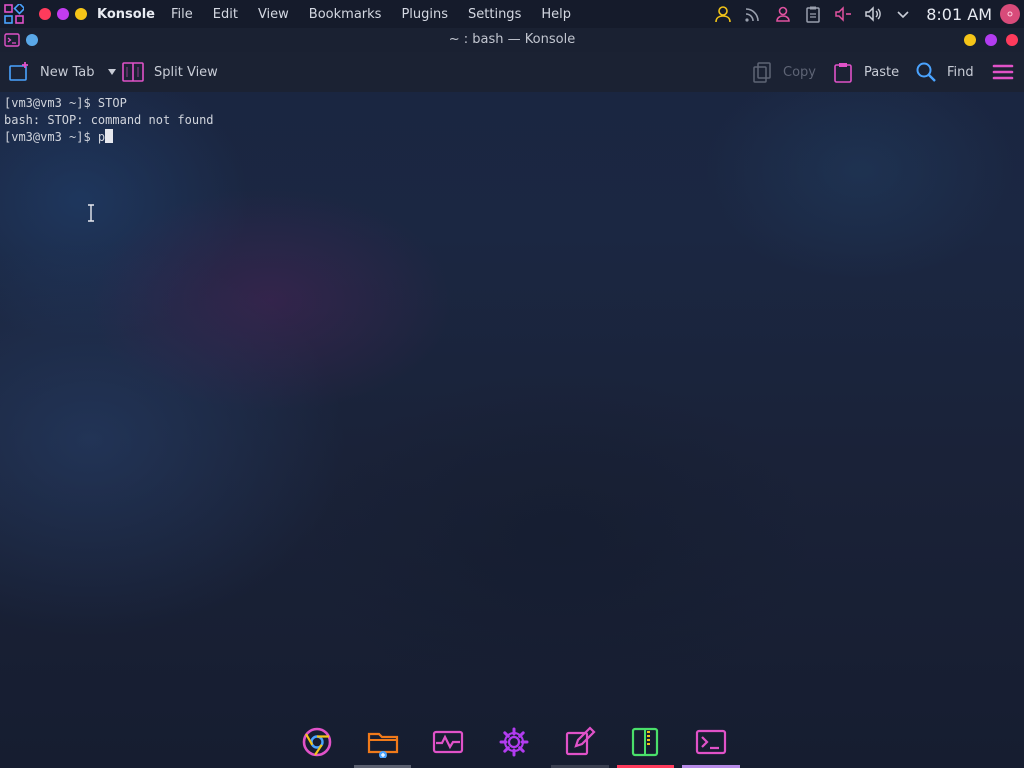 This screenshot has width=1024, height=768. Describe the element at coordinates (81, 14) in the screenshot. I see `minimize-dot` at that location.